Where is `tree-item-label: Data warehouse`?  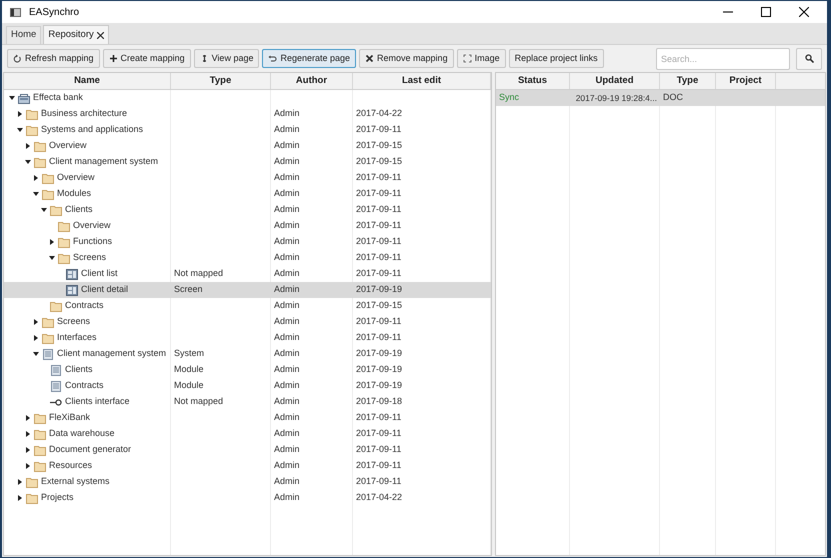 tree-item-label: Data warehouse is located at coordinates (82, 434).